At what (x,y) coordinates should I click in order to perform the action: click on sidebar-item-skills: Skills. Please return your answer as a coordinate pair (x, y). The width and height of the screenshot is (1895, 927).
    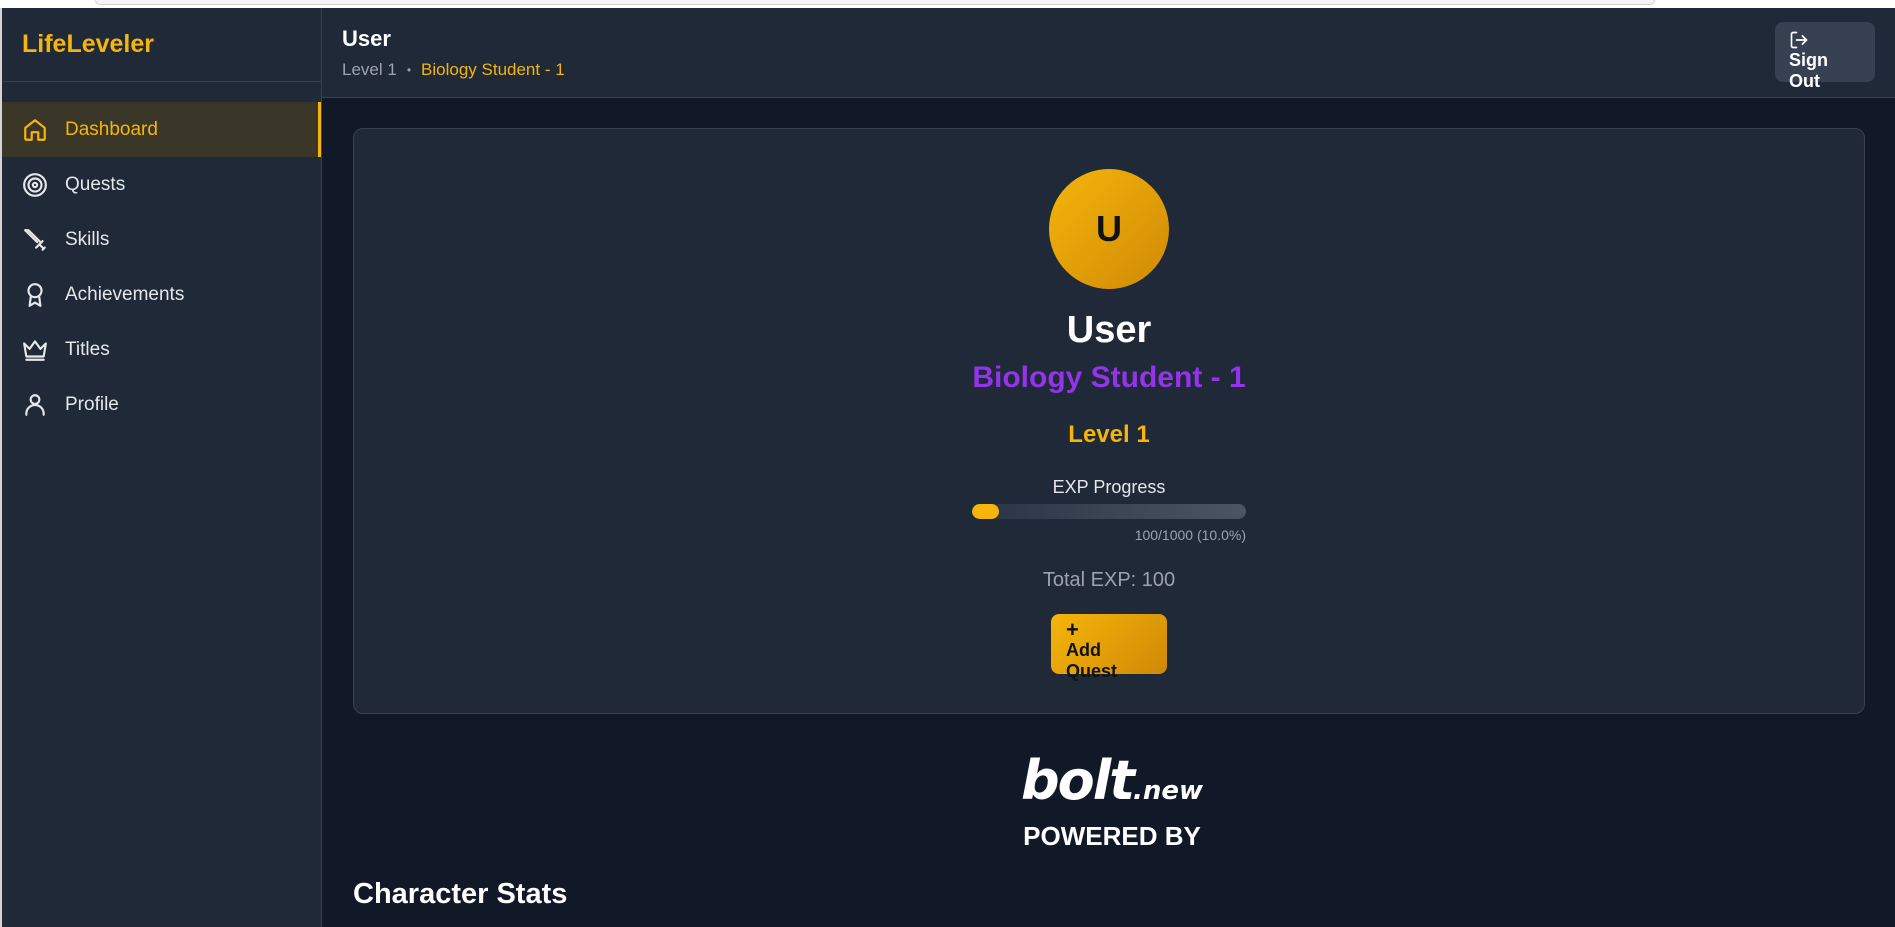
    Looking at the image, I should click on (161, 239).